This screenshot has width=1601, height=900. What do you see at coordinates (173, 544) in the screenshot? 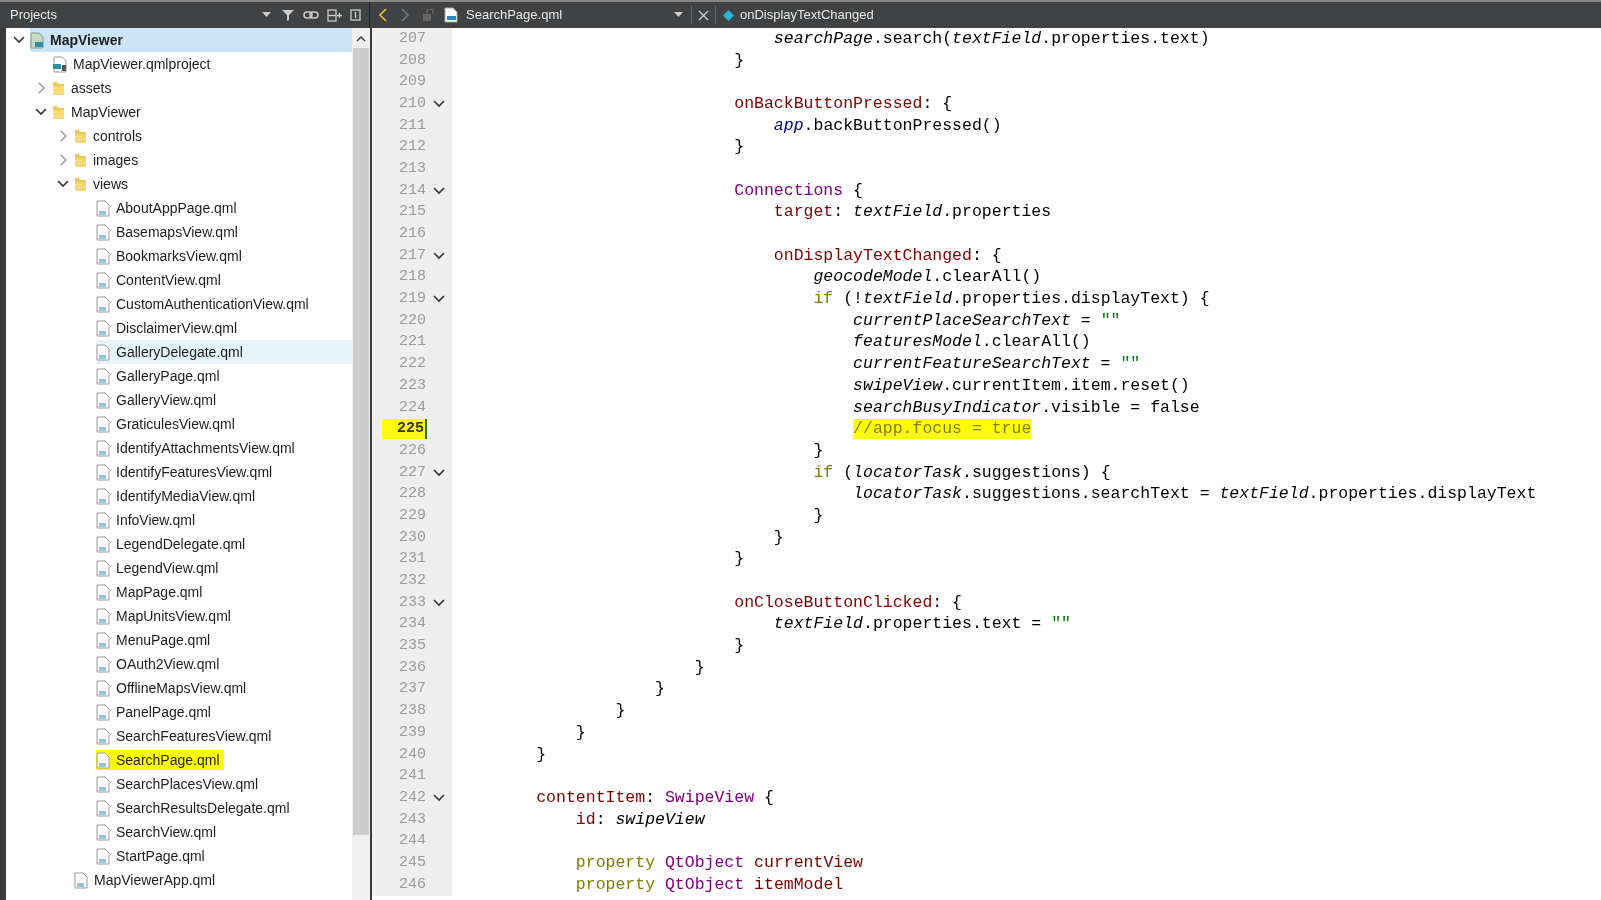
I see `tree-item: LegendDelegate.qml` at bounding box center [173, 544].